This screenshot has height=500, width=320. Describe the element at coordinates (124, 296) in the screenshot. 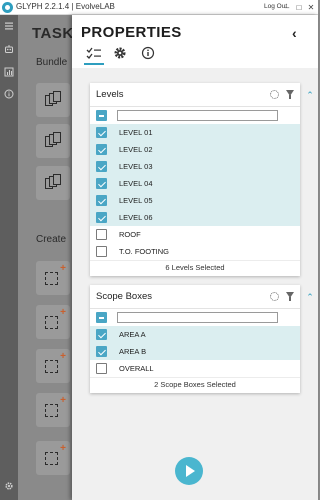

I see `scope-boxes-title: Scope Boxes` at that location.